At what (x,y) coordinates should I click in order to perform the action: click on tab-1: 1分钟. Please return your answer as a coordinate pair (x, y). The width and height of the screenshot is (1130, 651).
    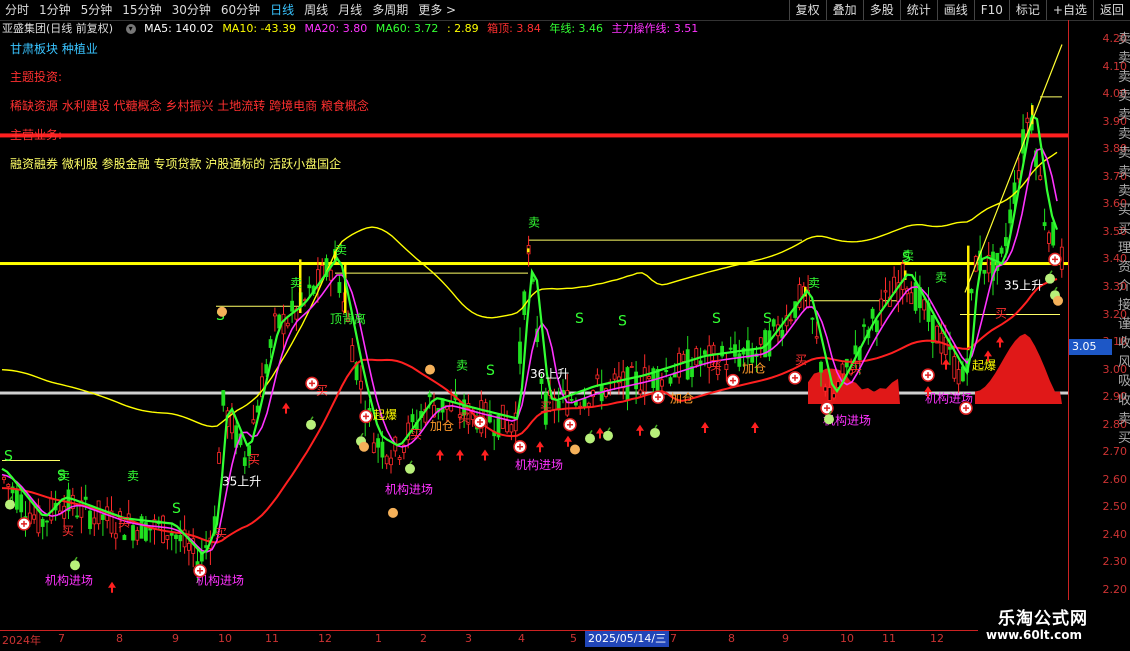
    Looking at the image, I should click on (55, 10).